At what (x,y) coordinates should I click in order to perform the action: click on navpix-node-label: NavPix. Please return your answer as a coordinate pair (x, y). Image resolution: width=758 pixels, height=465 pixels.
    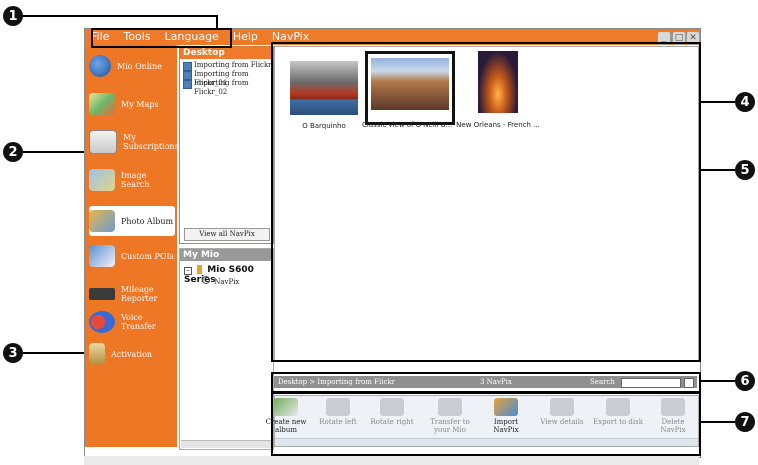
    Looking at the image, I should click on (227, 282).